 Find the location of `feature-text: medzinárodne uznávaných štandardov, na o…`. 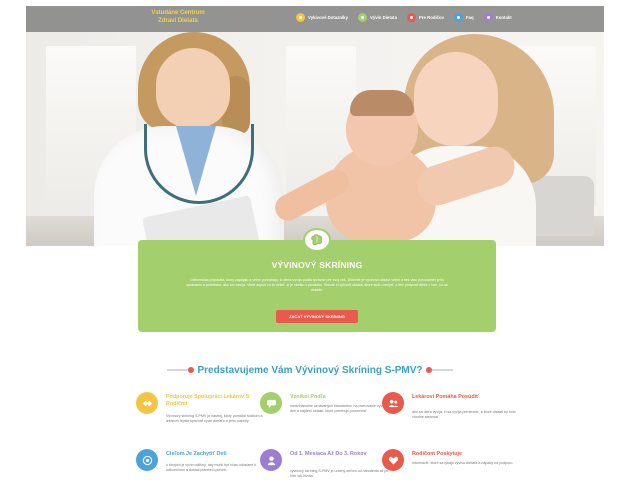

feature-text: medzinárodne uznávaných štandardov, na o… is located at coordinates (339, 408).